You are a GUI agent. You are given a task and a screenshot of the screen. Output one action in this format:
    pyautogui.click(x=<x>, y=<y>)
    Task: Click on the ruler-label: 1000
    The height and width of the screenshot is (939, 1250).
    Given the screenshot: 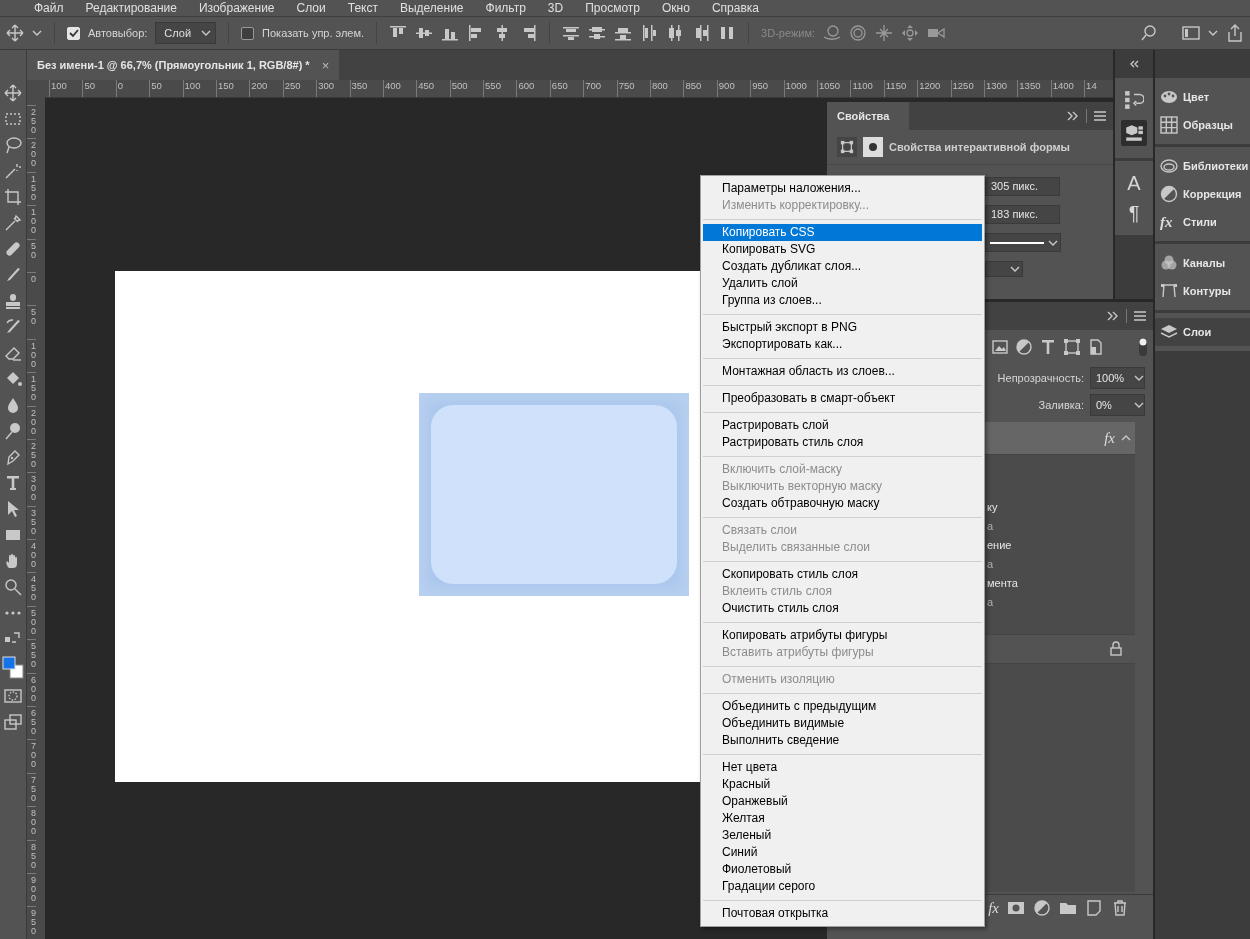 What is the action you would take?
    pyautogui.click(x=800, y=88)
    